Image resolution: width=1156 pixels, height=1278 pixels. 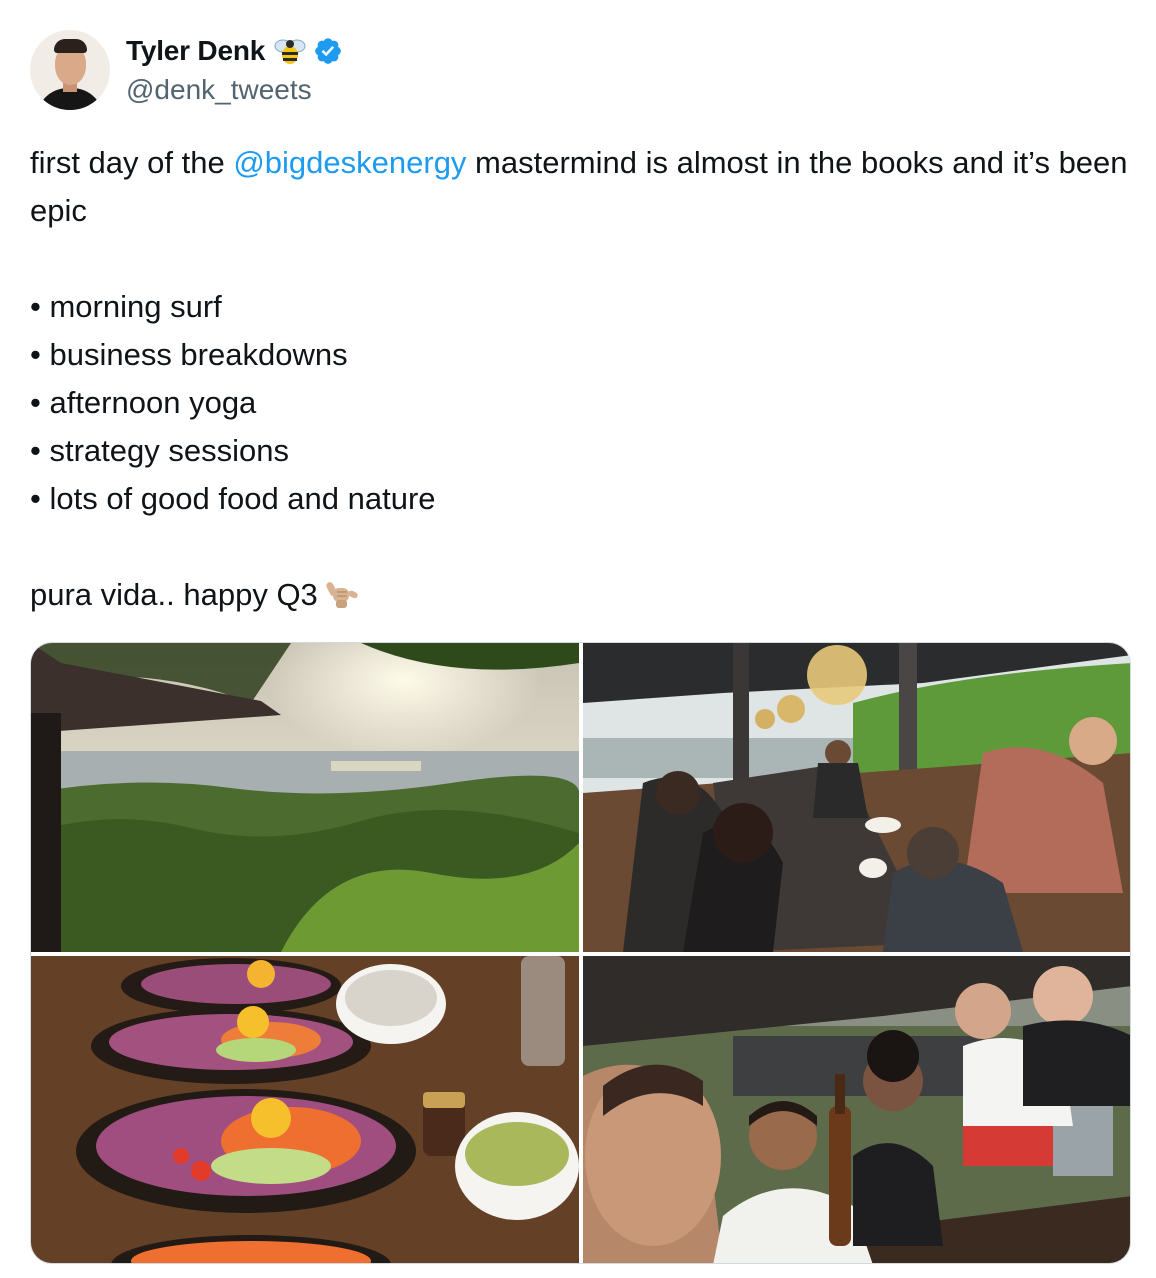 I want to click on bullet-item: • afternoon yoga, so click(x=143, y=402).